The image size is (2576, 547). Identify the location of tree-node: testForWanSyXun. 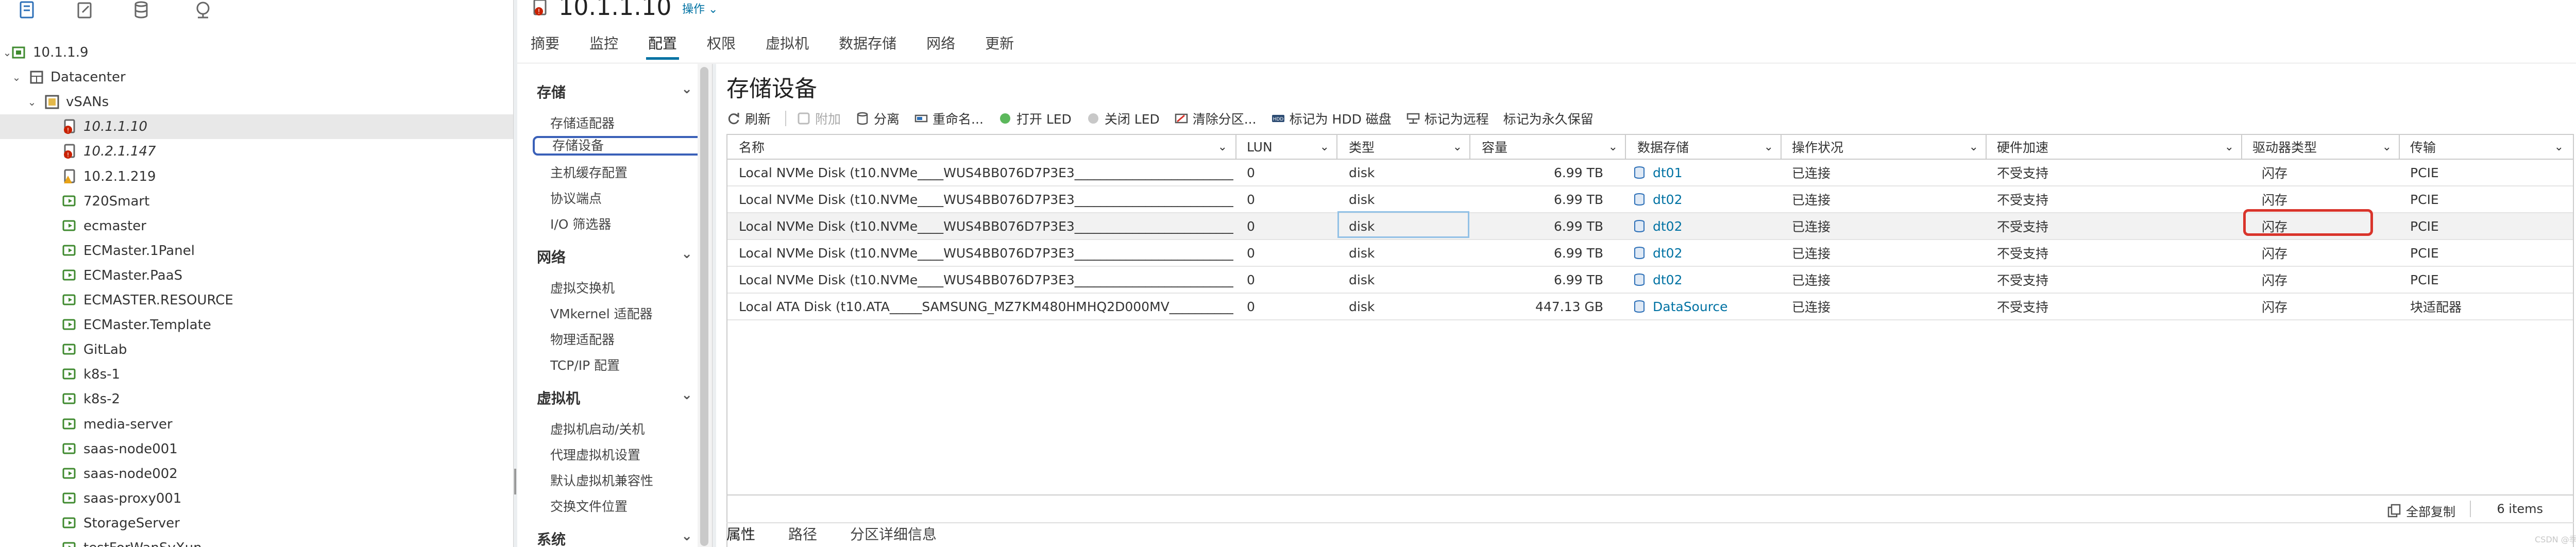
(256, 542).